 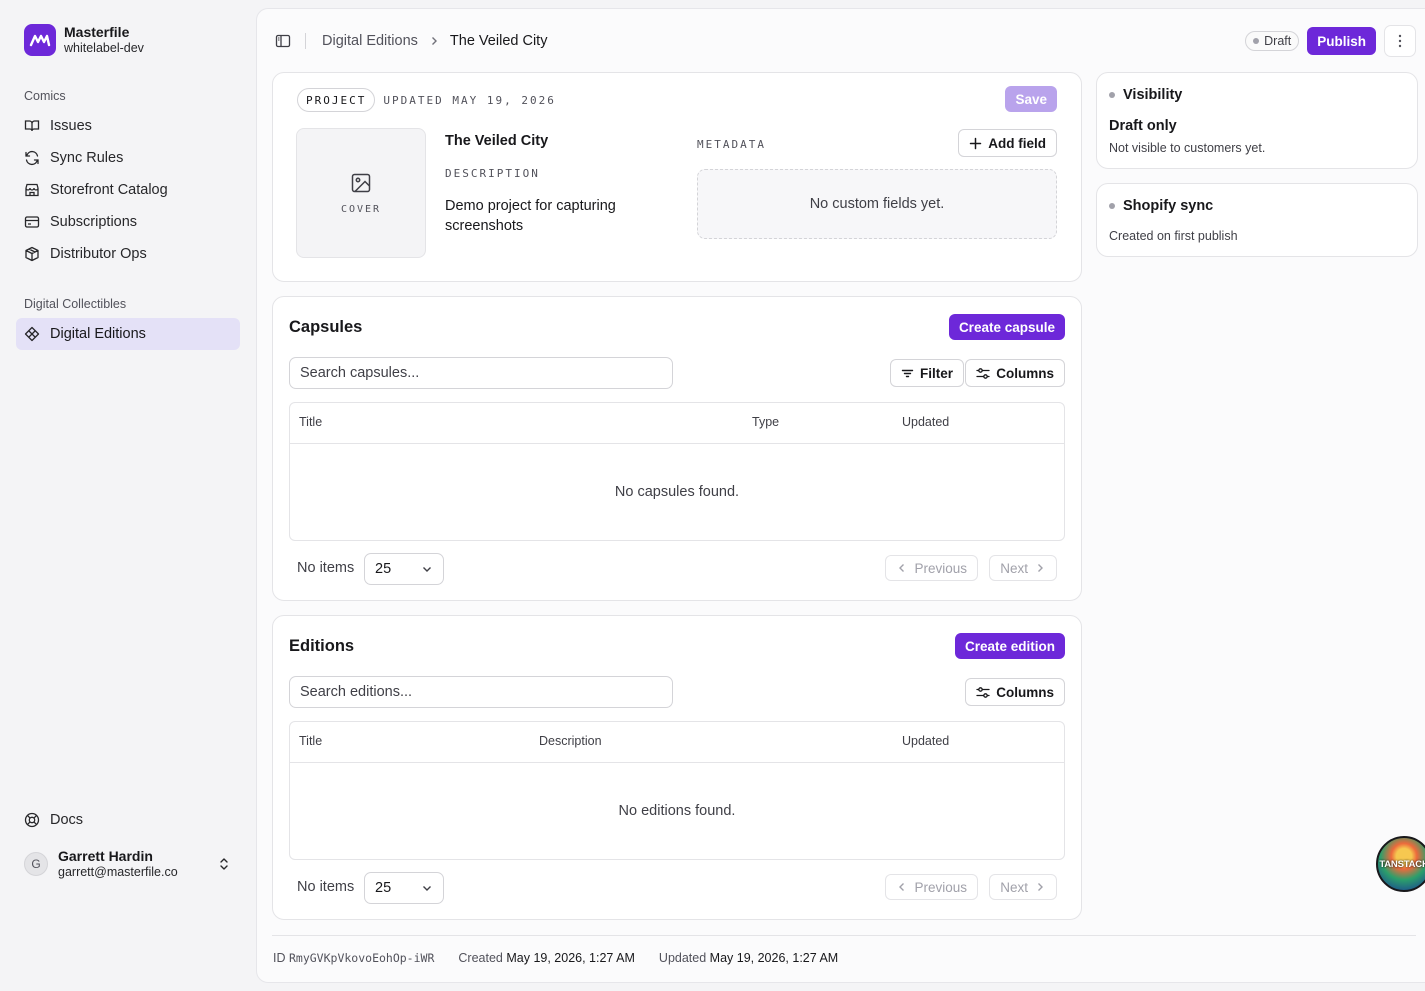 I want to click on top-actions: Draft Publish, so click(x=1330, y=41).